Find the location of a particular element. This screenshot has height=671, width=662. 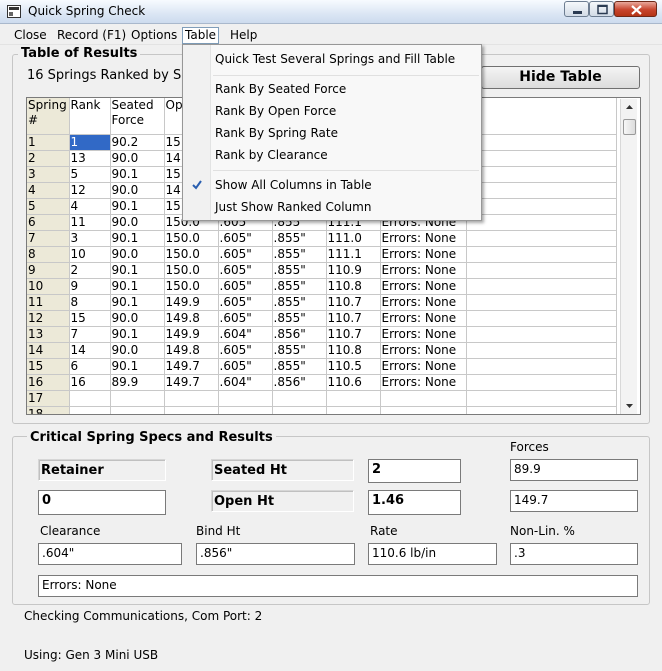

table-cell: 110.9 is located at coordinates (353, 270).